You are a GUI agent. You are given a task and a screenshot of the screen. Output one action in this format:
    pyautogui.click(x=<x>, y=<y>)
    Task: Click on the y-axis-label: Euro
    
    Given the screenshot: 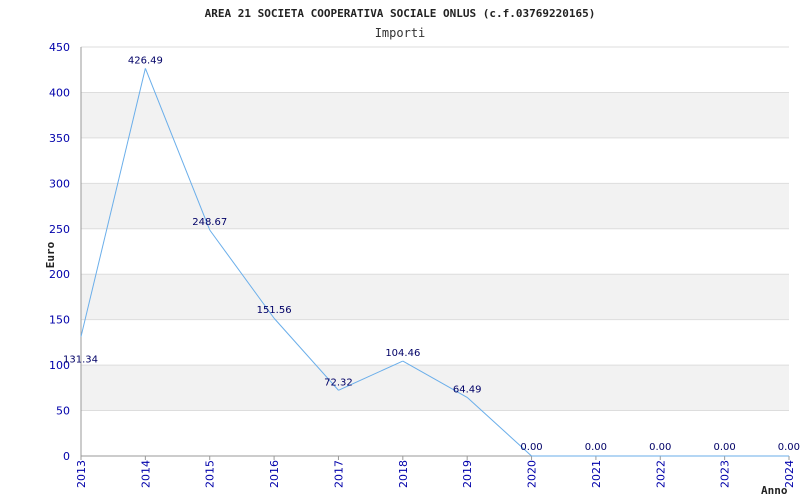 What is the action you would take?
    pyautogui.click(x=50, y=254)
    